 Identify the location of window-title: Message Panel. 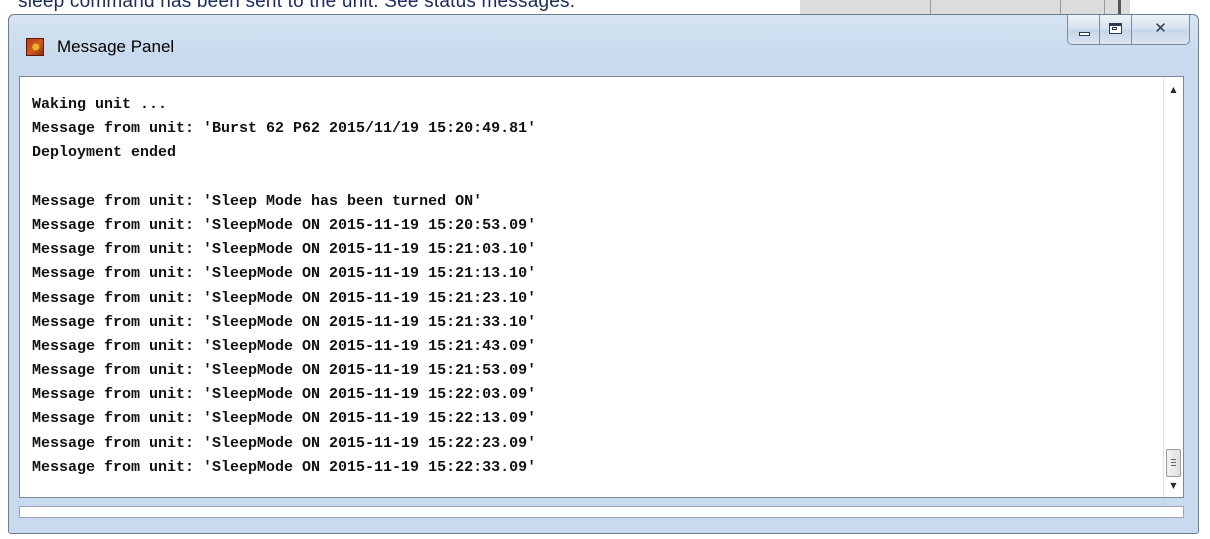
(116, 46).